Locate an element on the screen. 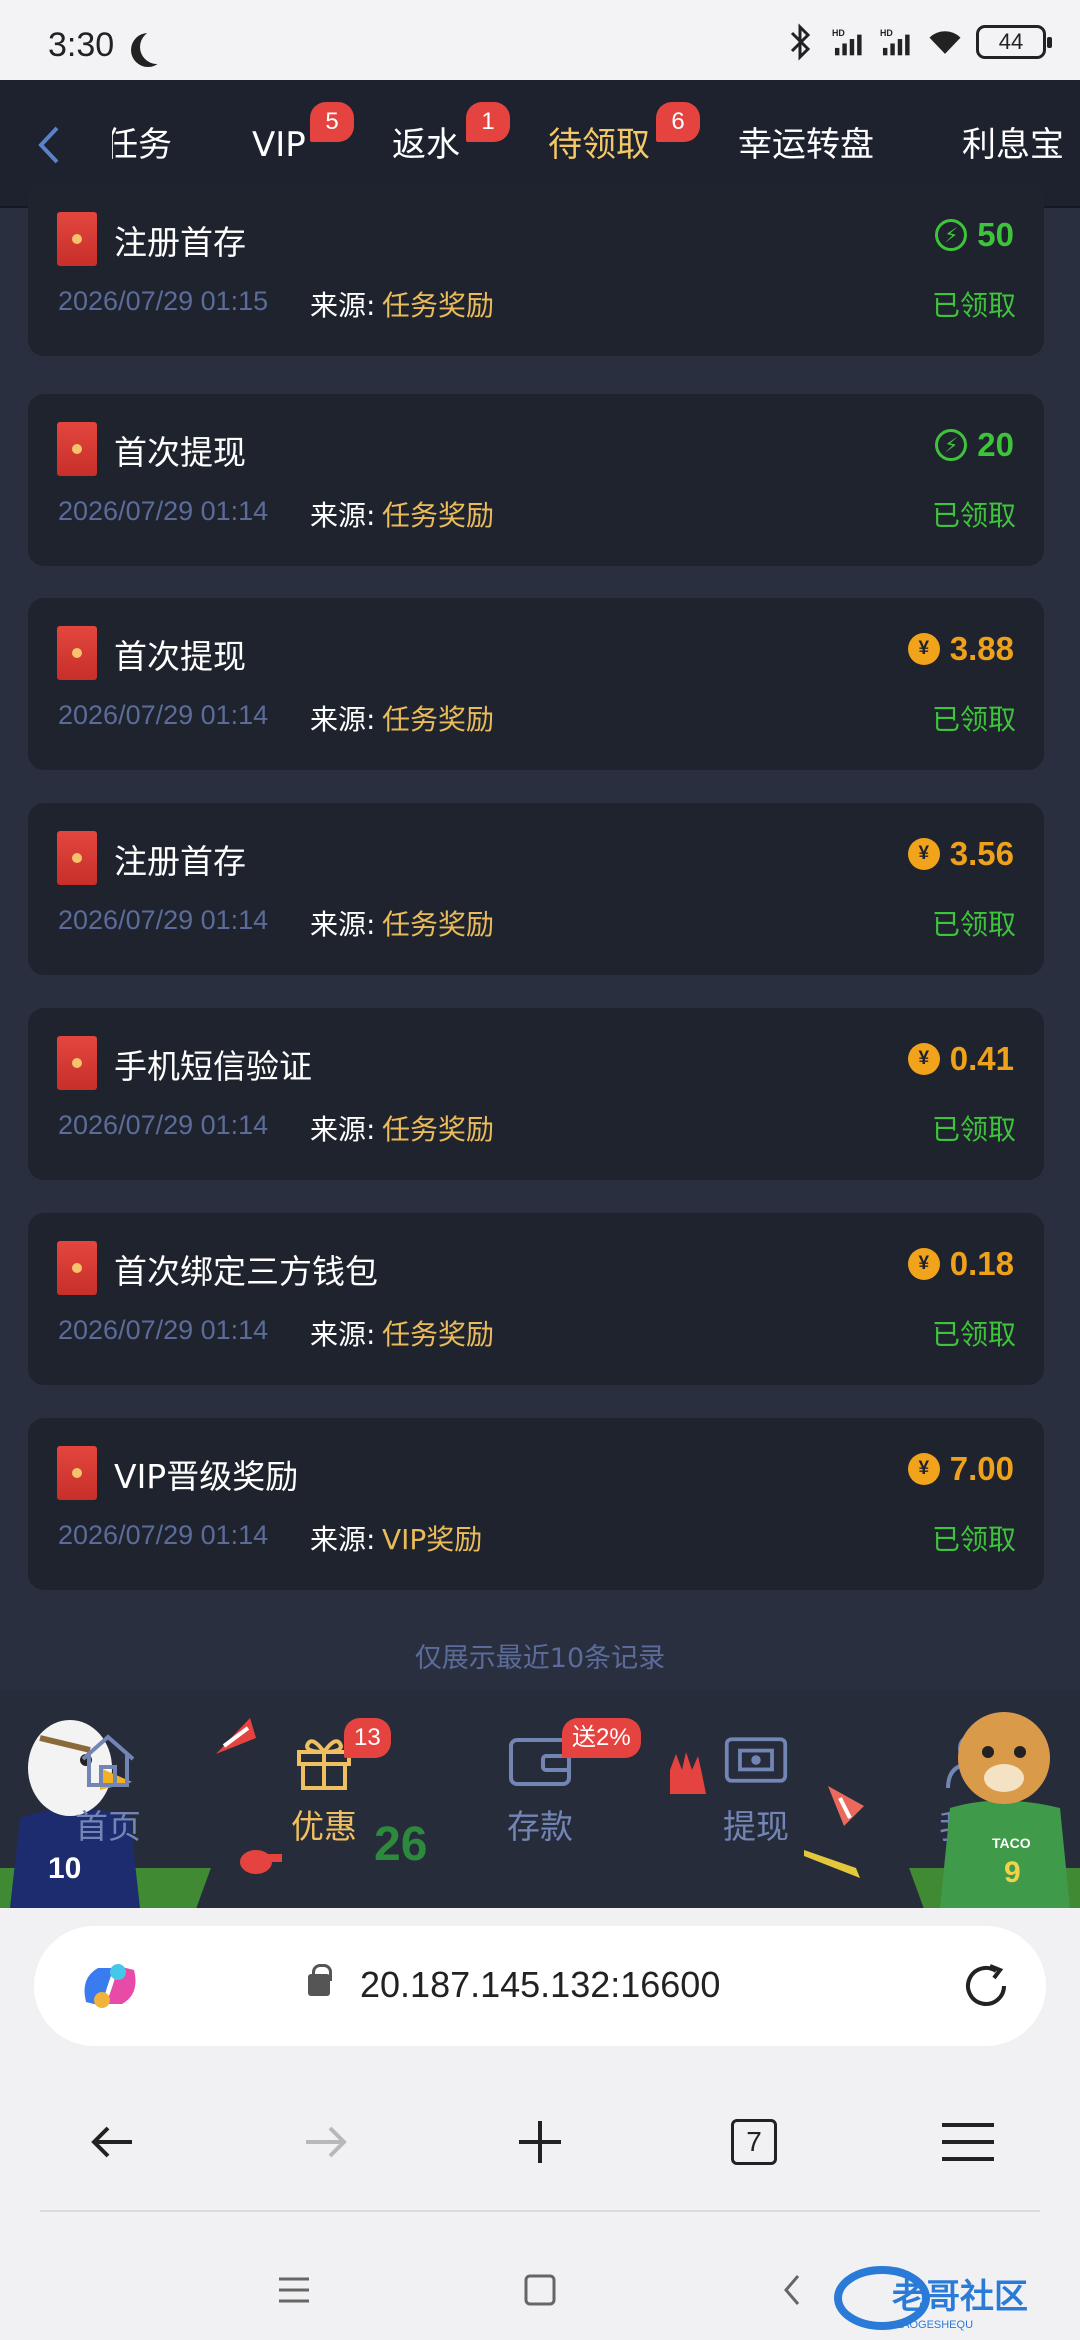  party-horn-icon is located at coordinates (236, 1736).